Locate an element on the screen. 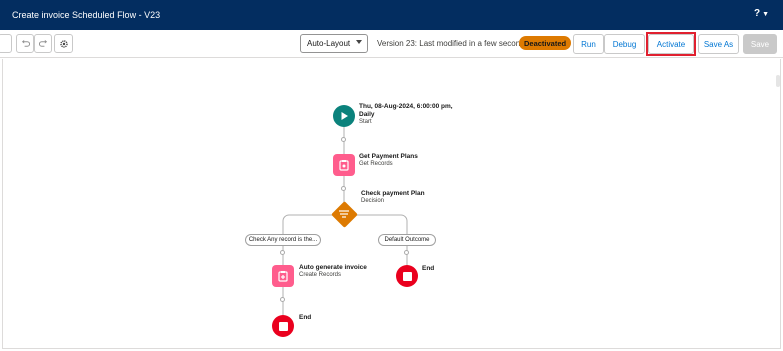 Image resolution: width=783 pixels, height=351 pixels. layout-select: Auto-Layout is located at coordinates (334, 43).